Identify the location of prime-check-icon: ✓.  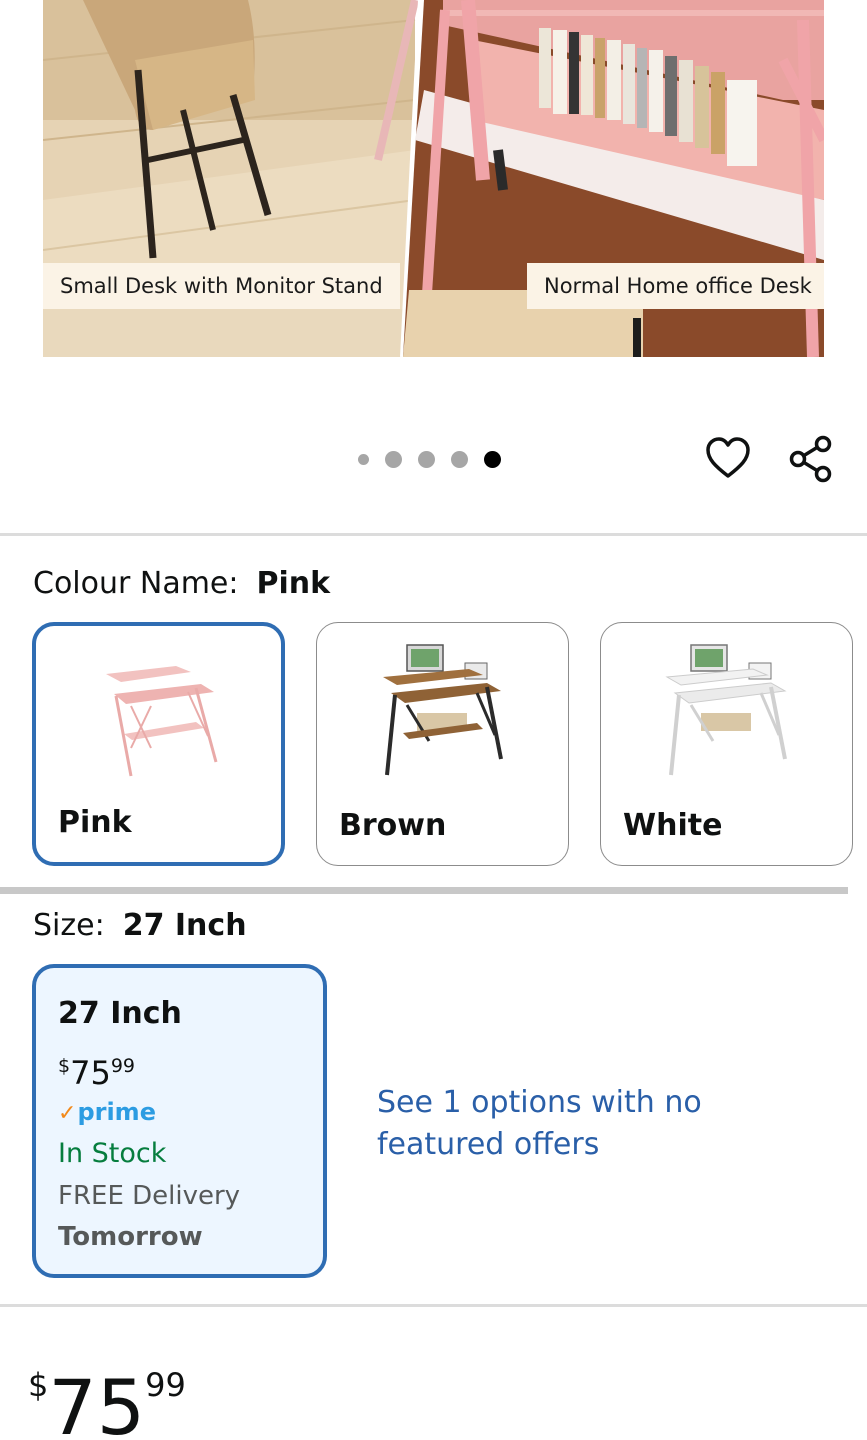
(67, 1113).